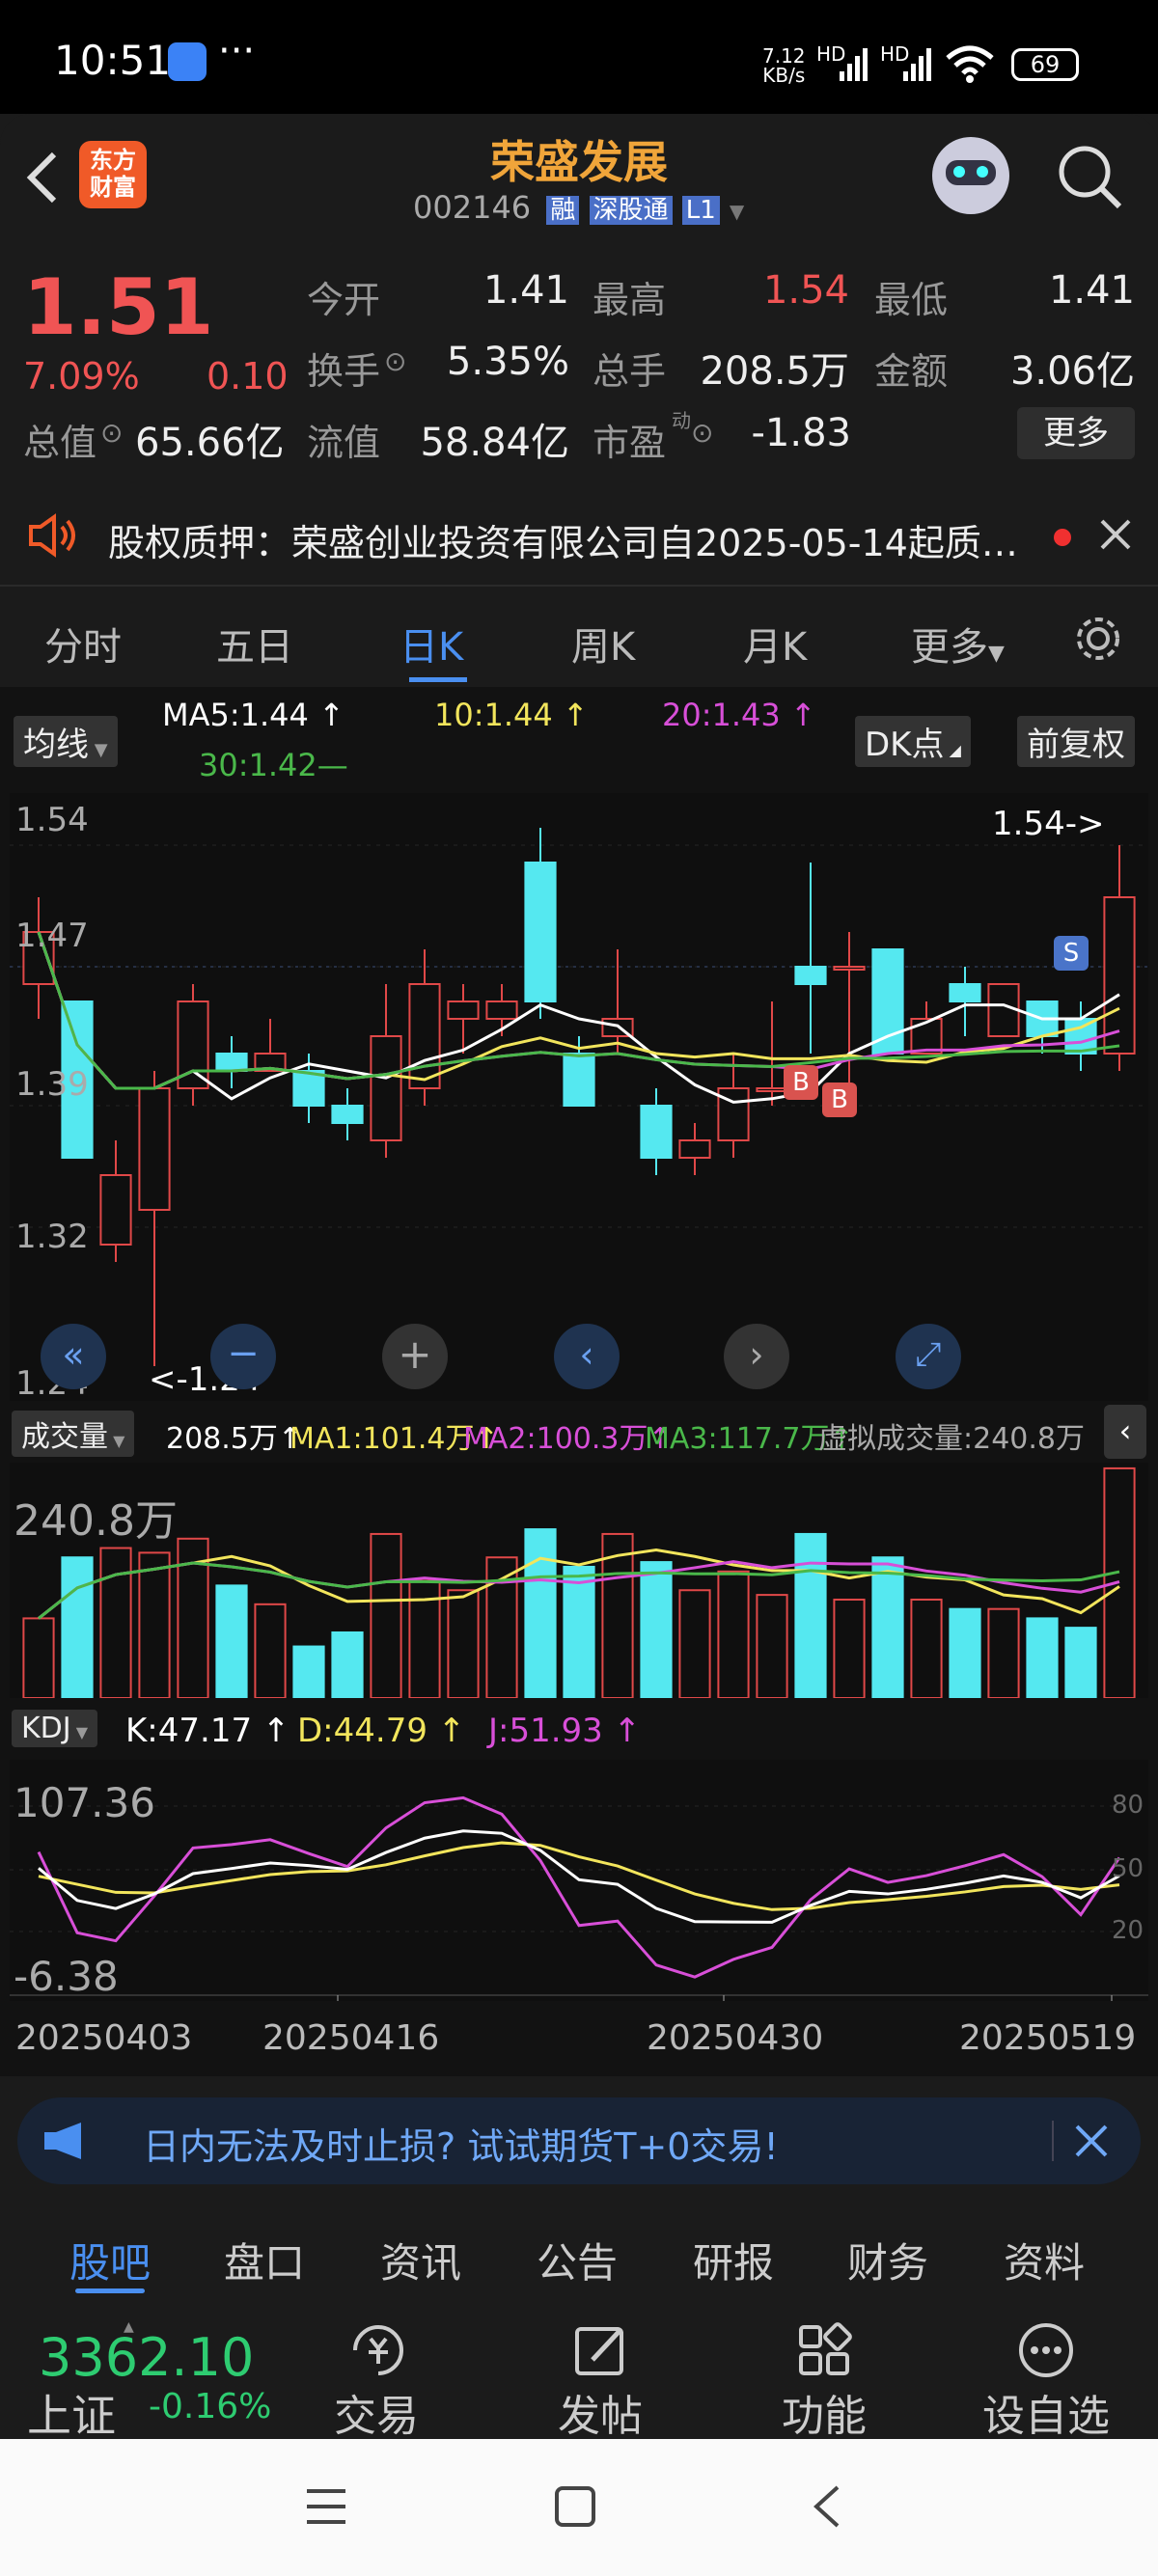  Describe the element at coordinates (113, 60) in the screenshot. I see `status-time: 10:51` at that location.